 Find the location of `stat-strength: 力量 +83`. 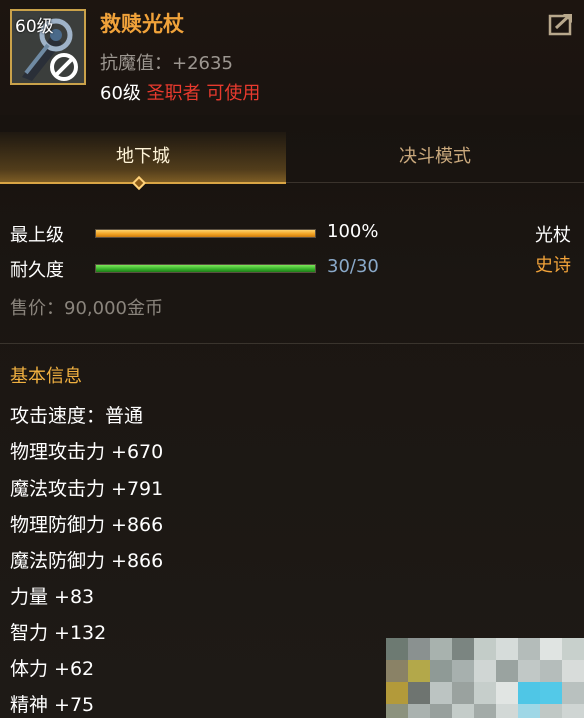

stat-strength: 力量 +83 is located at coordinates (52, 597).